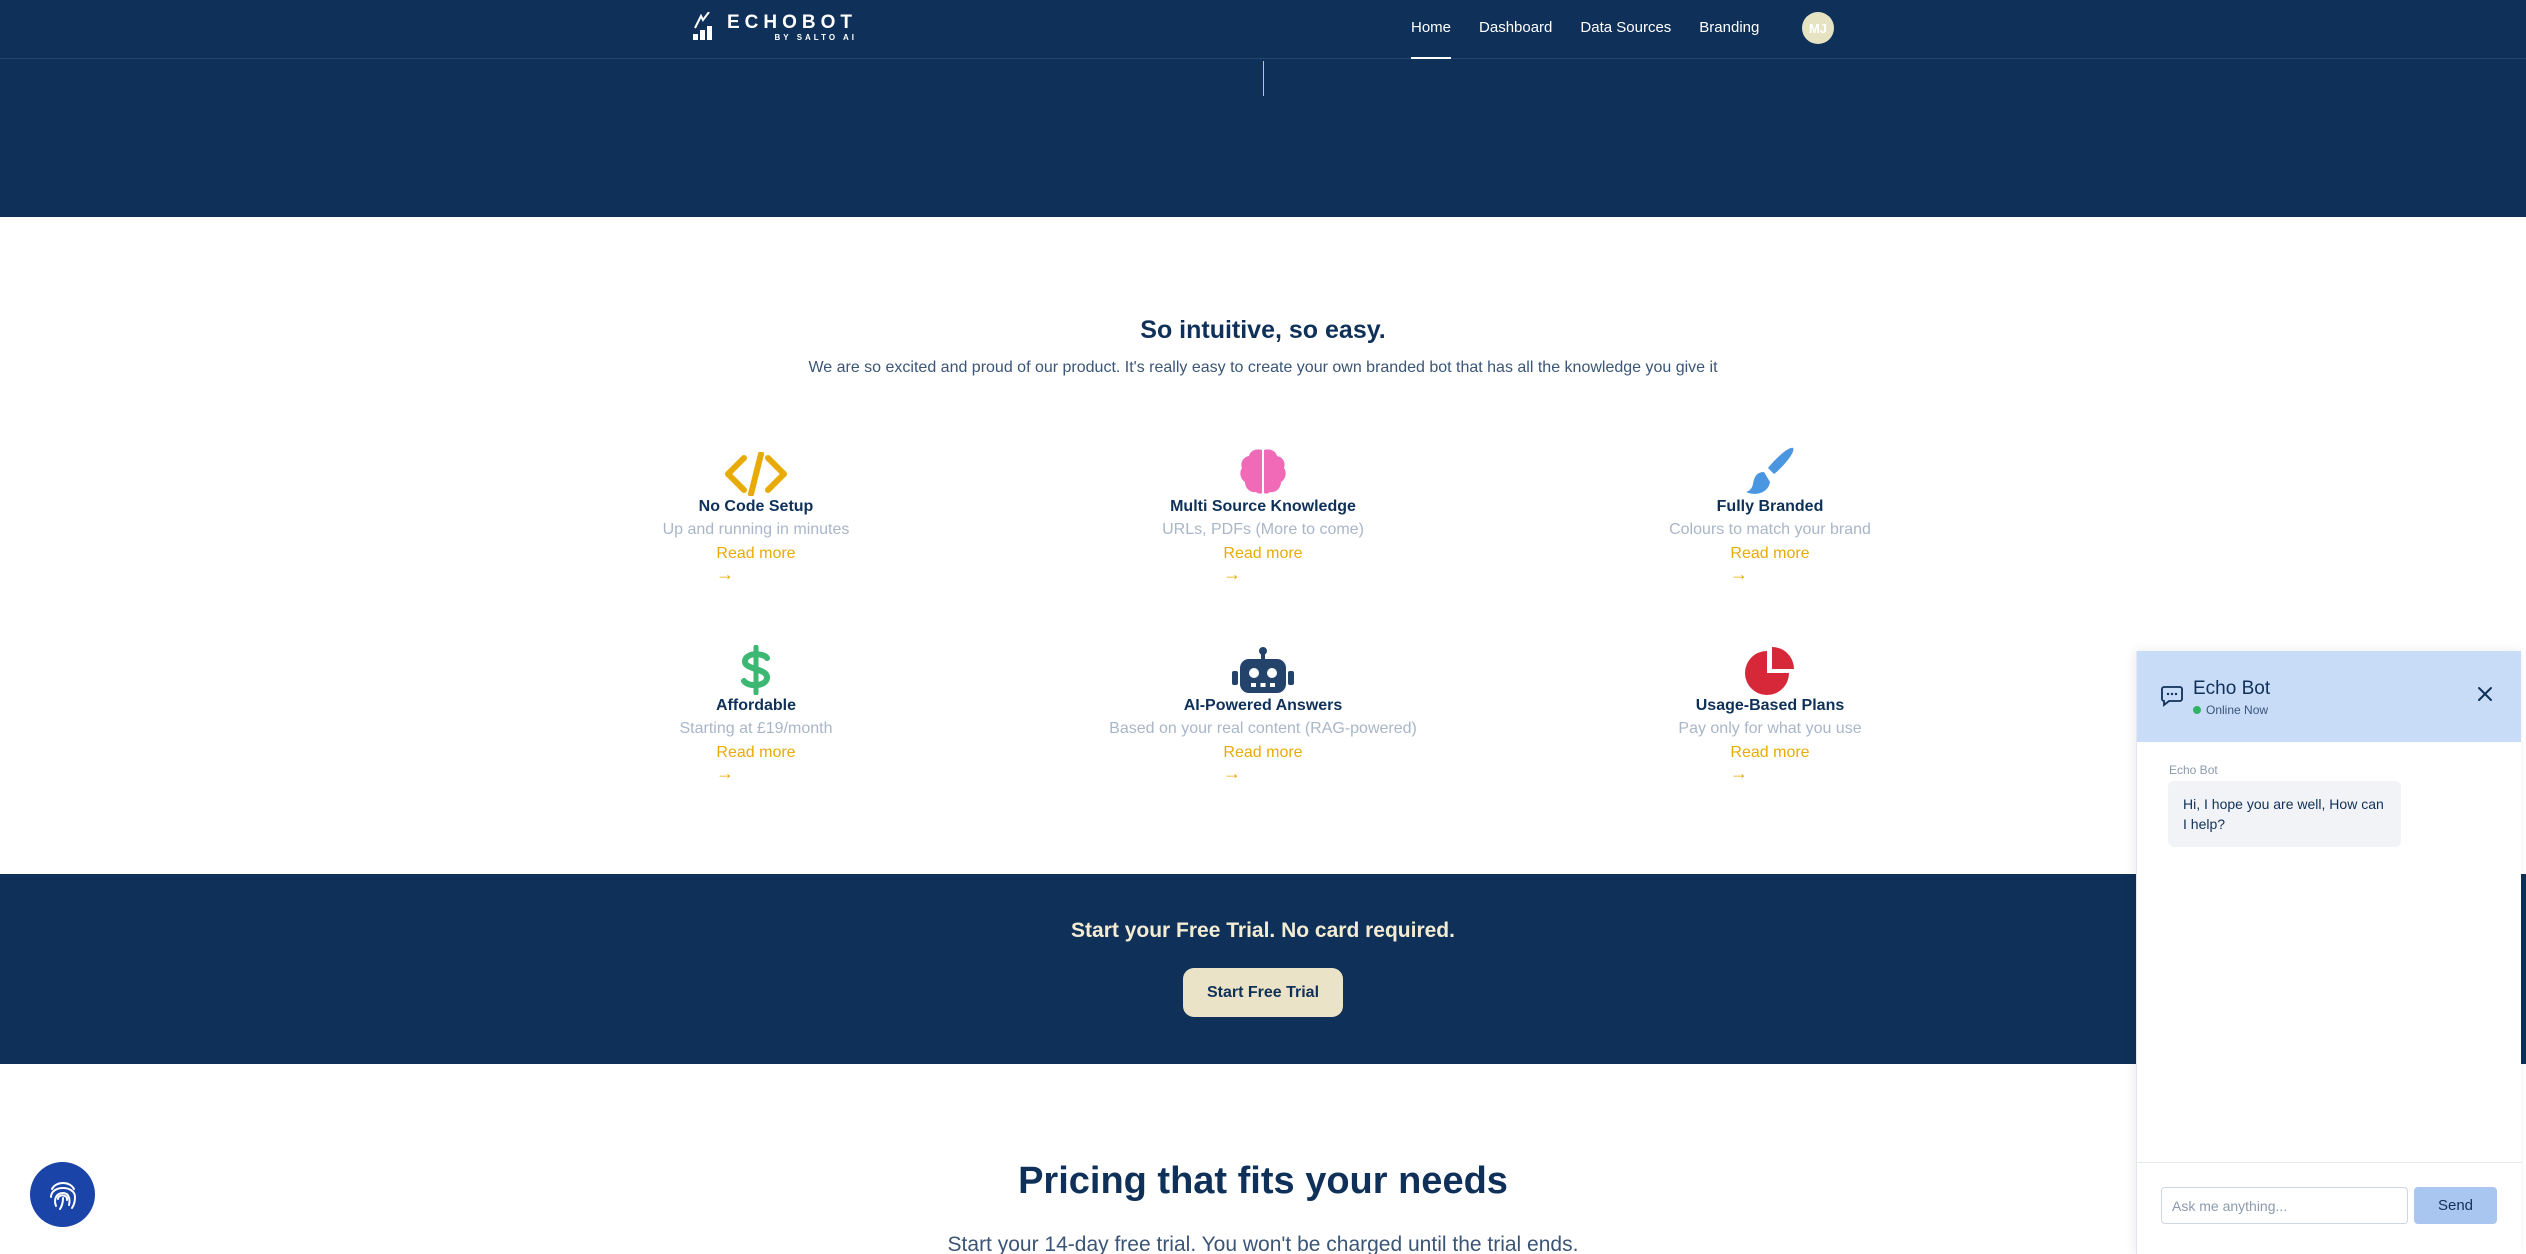 Image resolution: width=2526 pixels, height=1254 pixels. What do you see at coordinates (702, 26) in the screenshot?
I see `logo-mark-icon` at bounding box center [702, 26].